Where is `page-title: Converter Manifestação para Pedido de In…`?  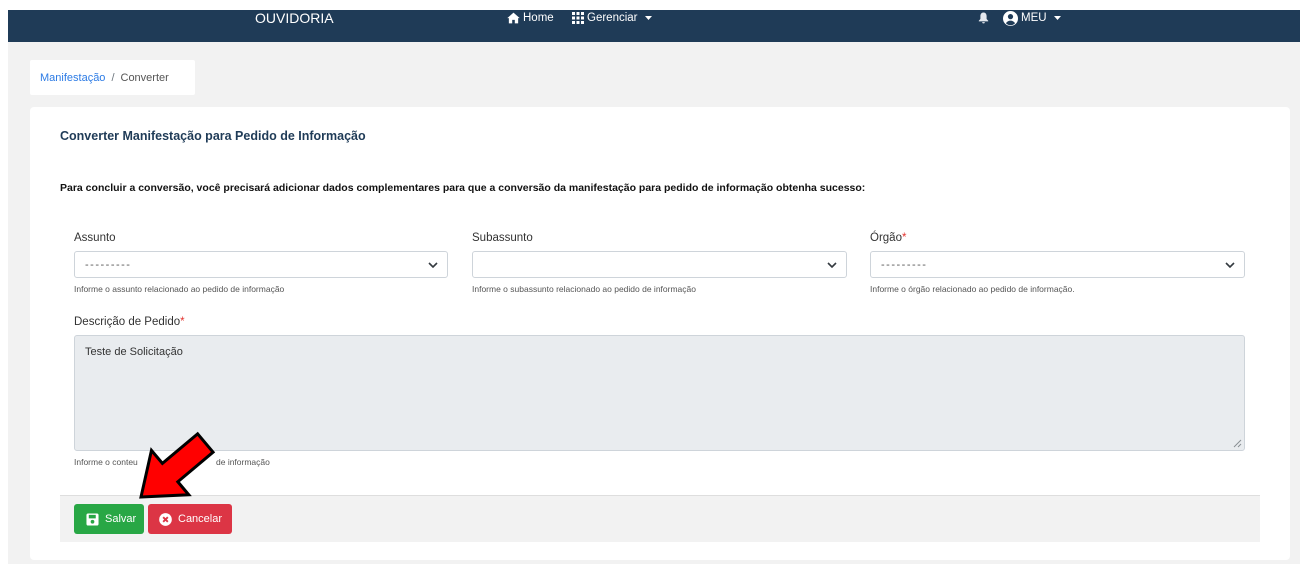
page-title: Converter Manifestação para Pedido de In… is located at coordinates (213, 136).